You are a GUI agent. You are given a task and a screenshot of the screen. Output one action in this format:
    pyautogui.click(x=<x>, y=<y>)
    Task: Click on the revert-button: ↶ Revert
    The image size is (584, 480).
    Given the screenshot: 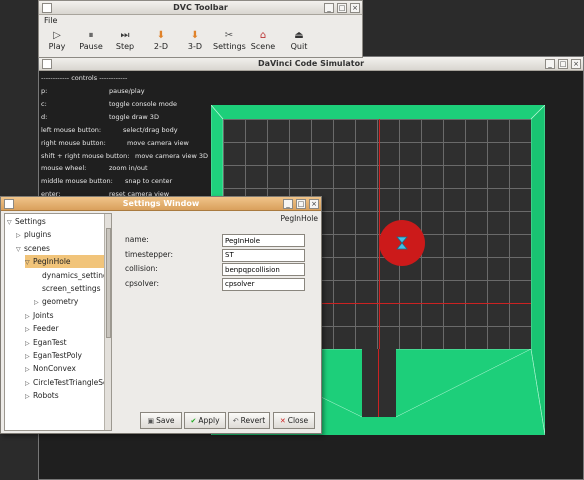 What is the action you would take?
    pyautogui.click(x=249, y=420)
    